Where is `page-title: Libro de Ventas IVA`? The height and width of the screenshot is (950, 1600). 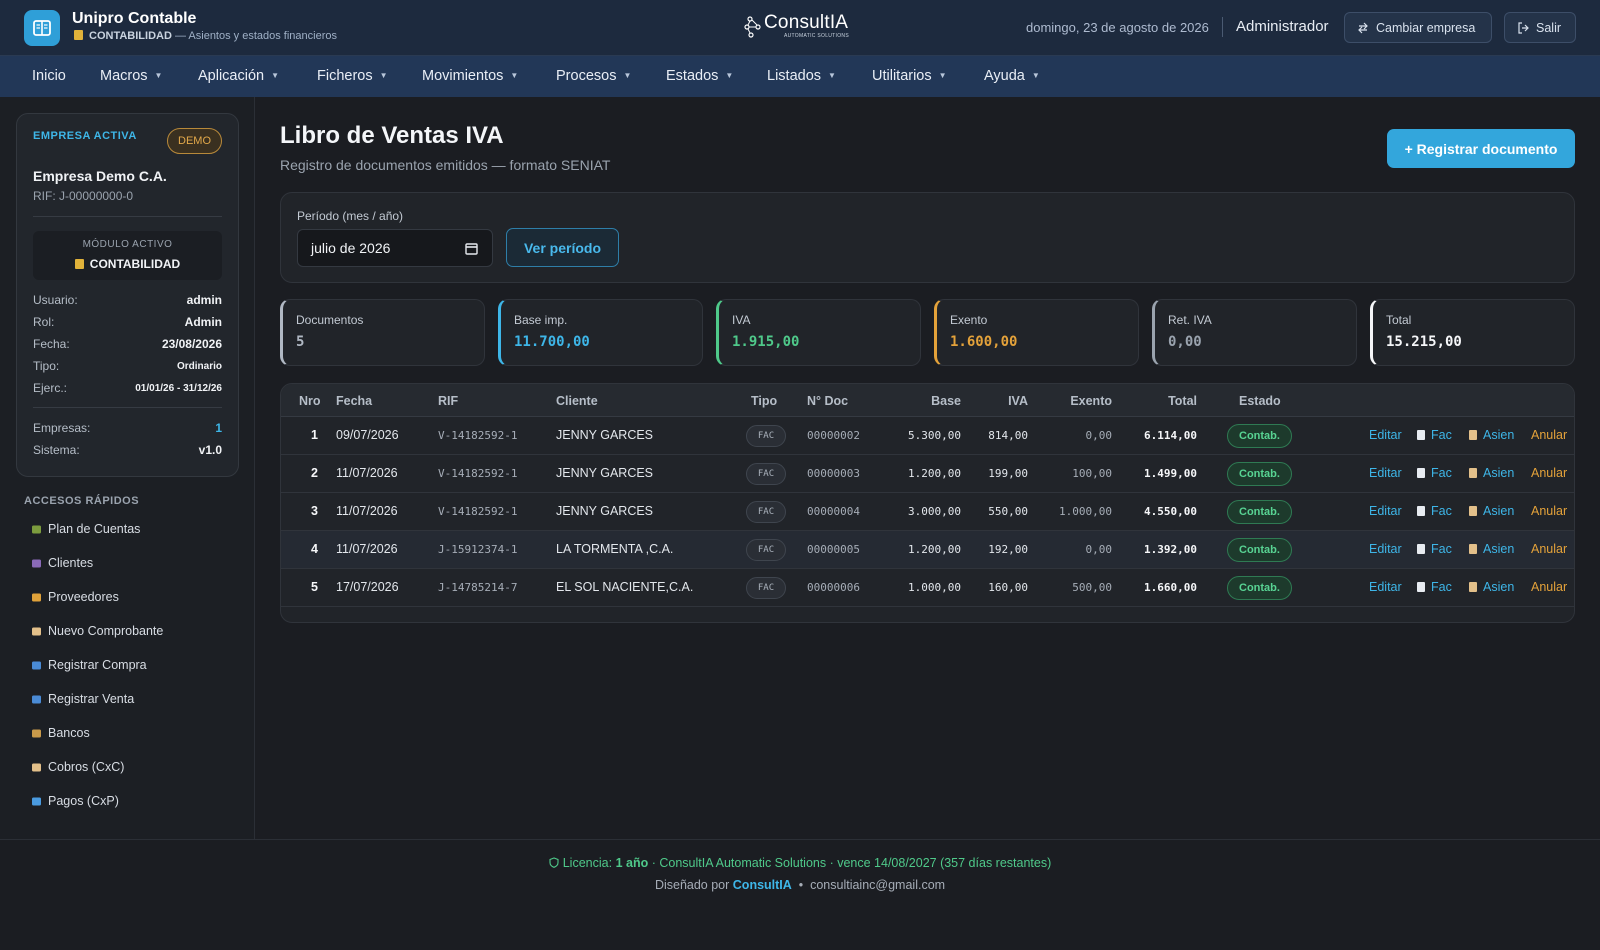
page-title: Libro de Ventas IVA is located at coordinates (392, 135).